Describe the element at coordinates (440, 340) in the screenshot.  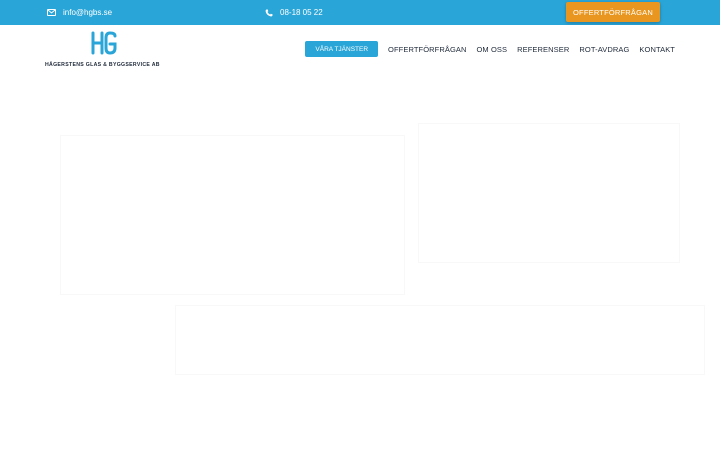
I see `hero-image-bottom` at that location.